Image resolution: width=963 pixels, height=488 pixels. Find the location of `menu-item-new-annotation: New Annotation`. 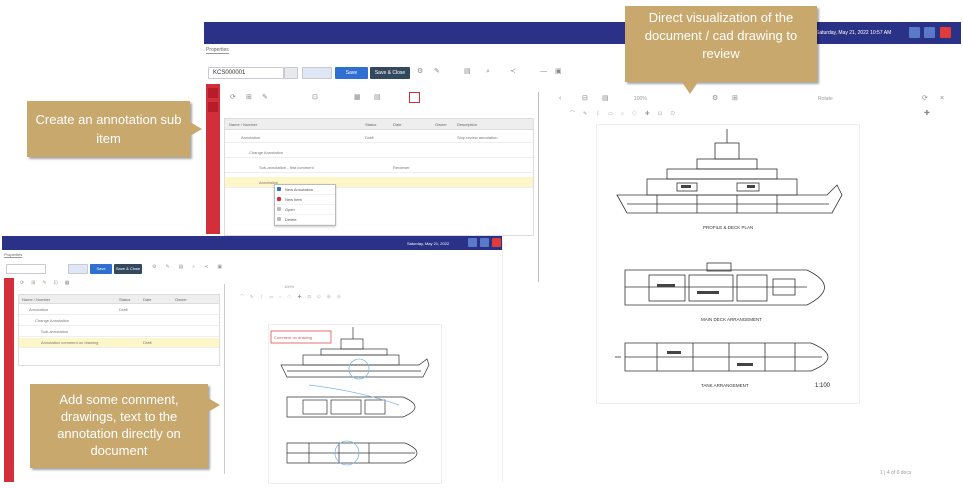

menu-item-new-annotation: New Annotation is located at coordinates (305, 190).